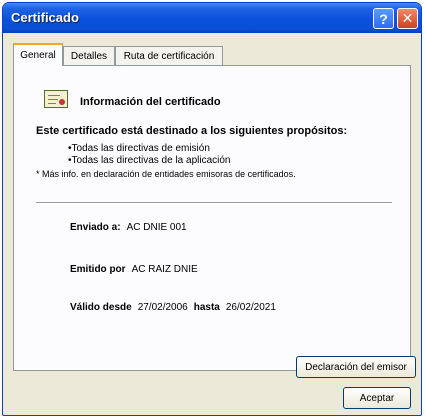 The width and height of the screenshot is (426, 420). I want to click on issued-to-label: Enviado a:, so click(95, 227).